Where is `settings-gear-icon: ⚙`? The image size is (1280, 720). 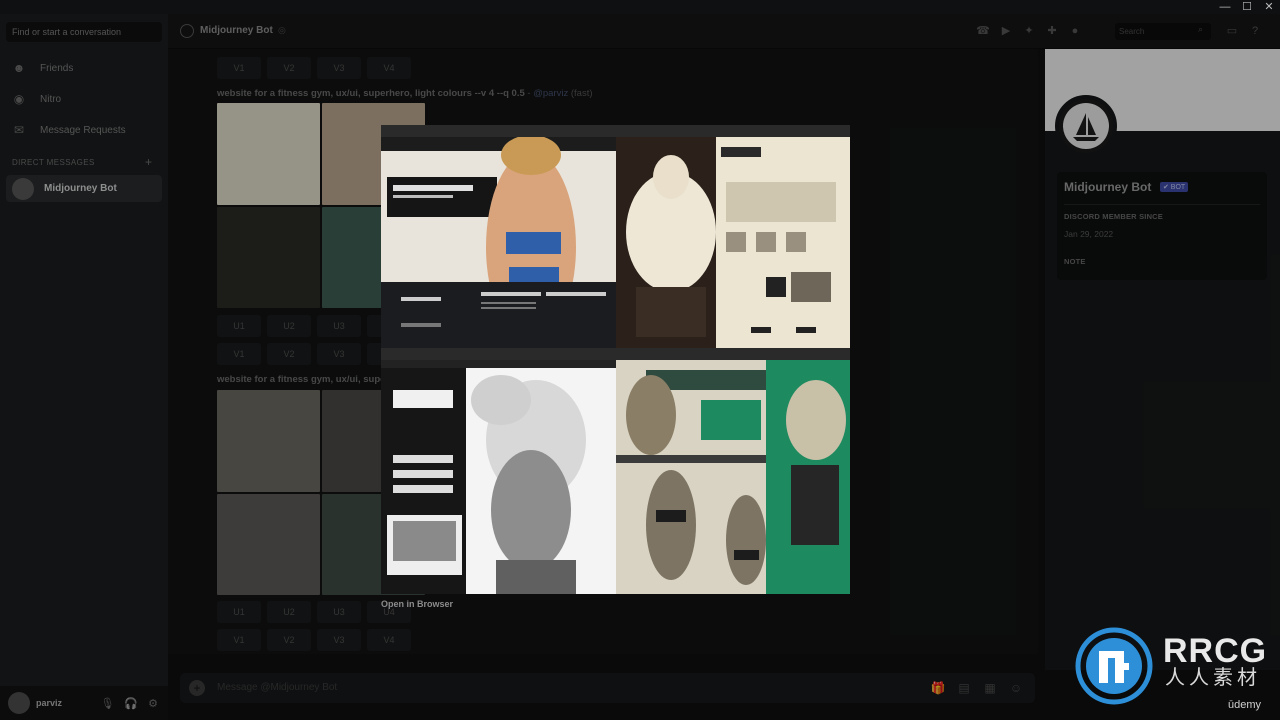 settings-gear-icon: ⚙ is located at coordinates (153, 703).